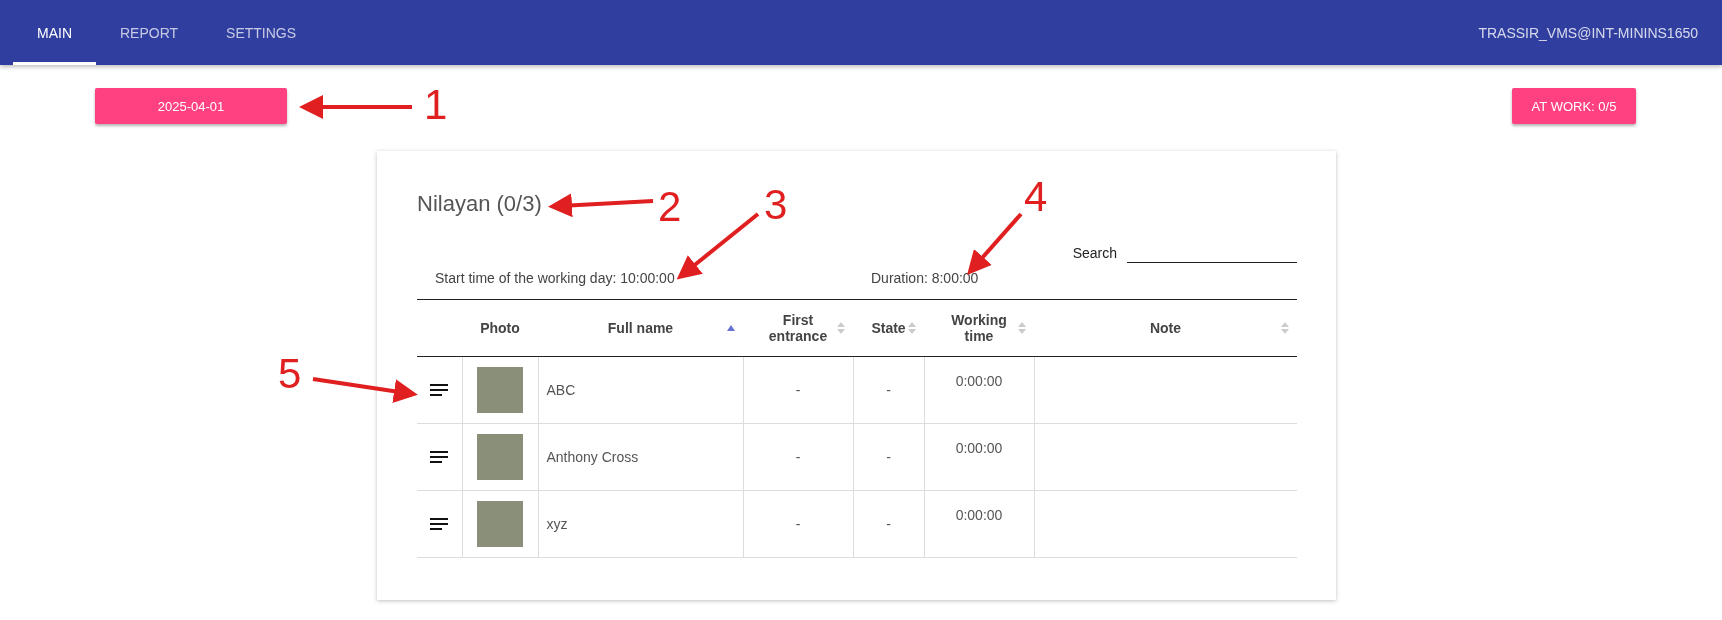  Describe the element at coordinates (500, 328) in the screenshot. I see `column-header: Photo` at that location.